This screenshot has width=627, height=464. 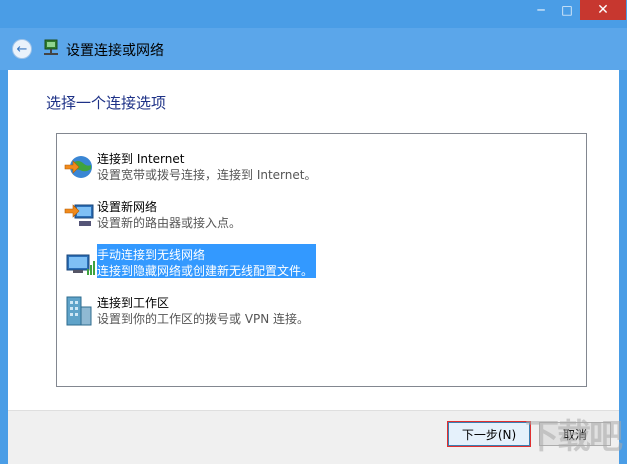 What do you see at coordinates (203, 319) in the screenshot?
I see `option-description: 设置到你的工作区的拨号或 VPN 连接。` at bounding box center [203, 319].